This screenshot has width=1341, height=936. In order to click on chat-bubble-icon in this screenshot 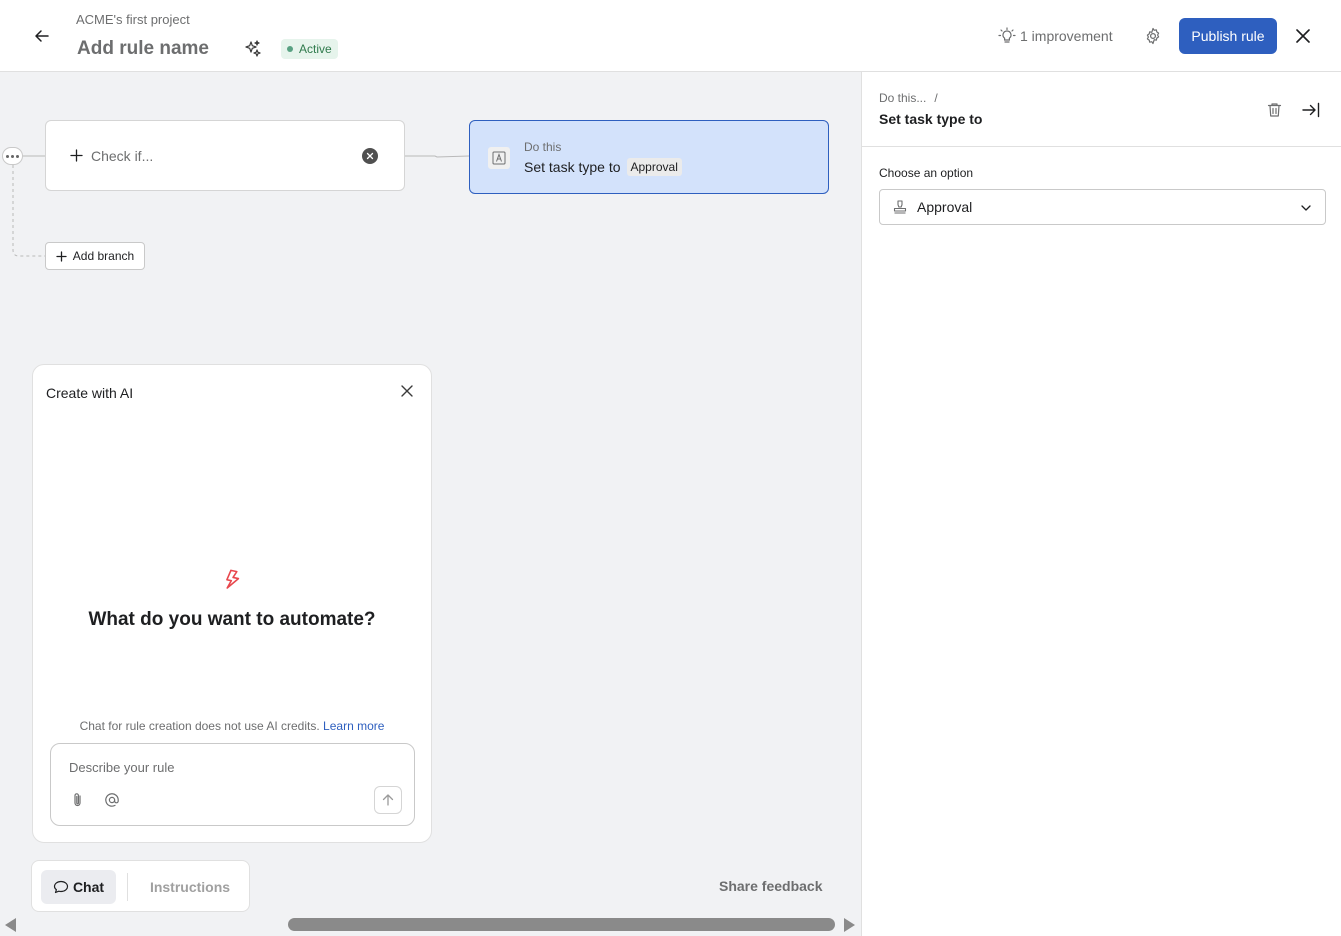, I will do `click(61, 887)`.